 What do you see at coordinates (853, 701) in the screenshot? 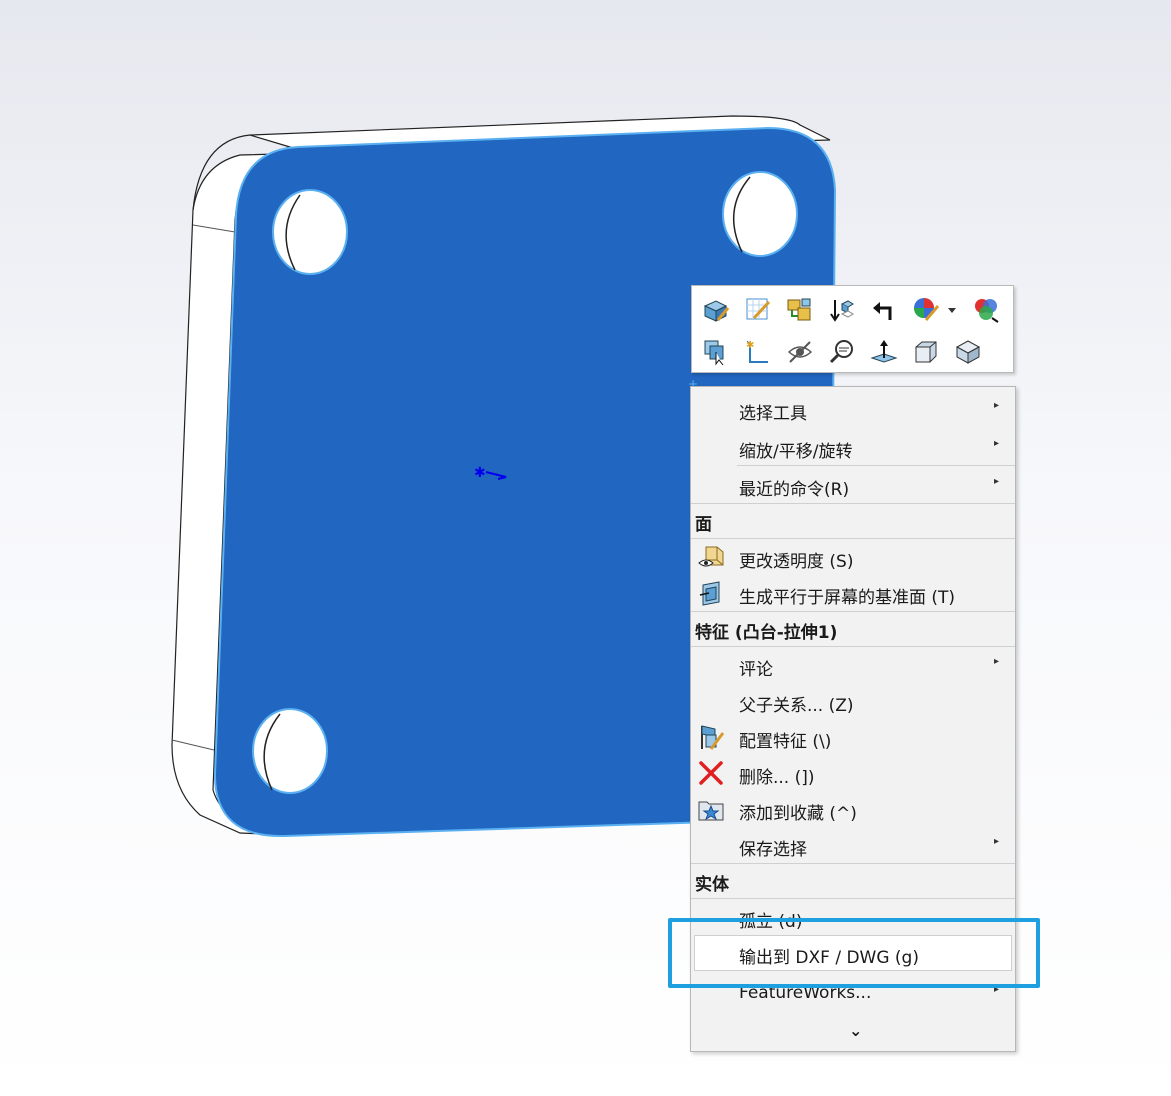
I see `menu-item-parent-child: 父子关系... (Z)` at bounding box center [853, 701].